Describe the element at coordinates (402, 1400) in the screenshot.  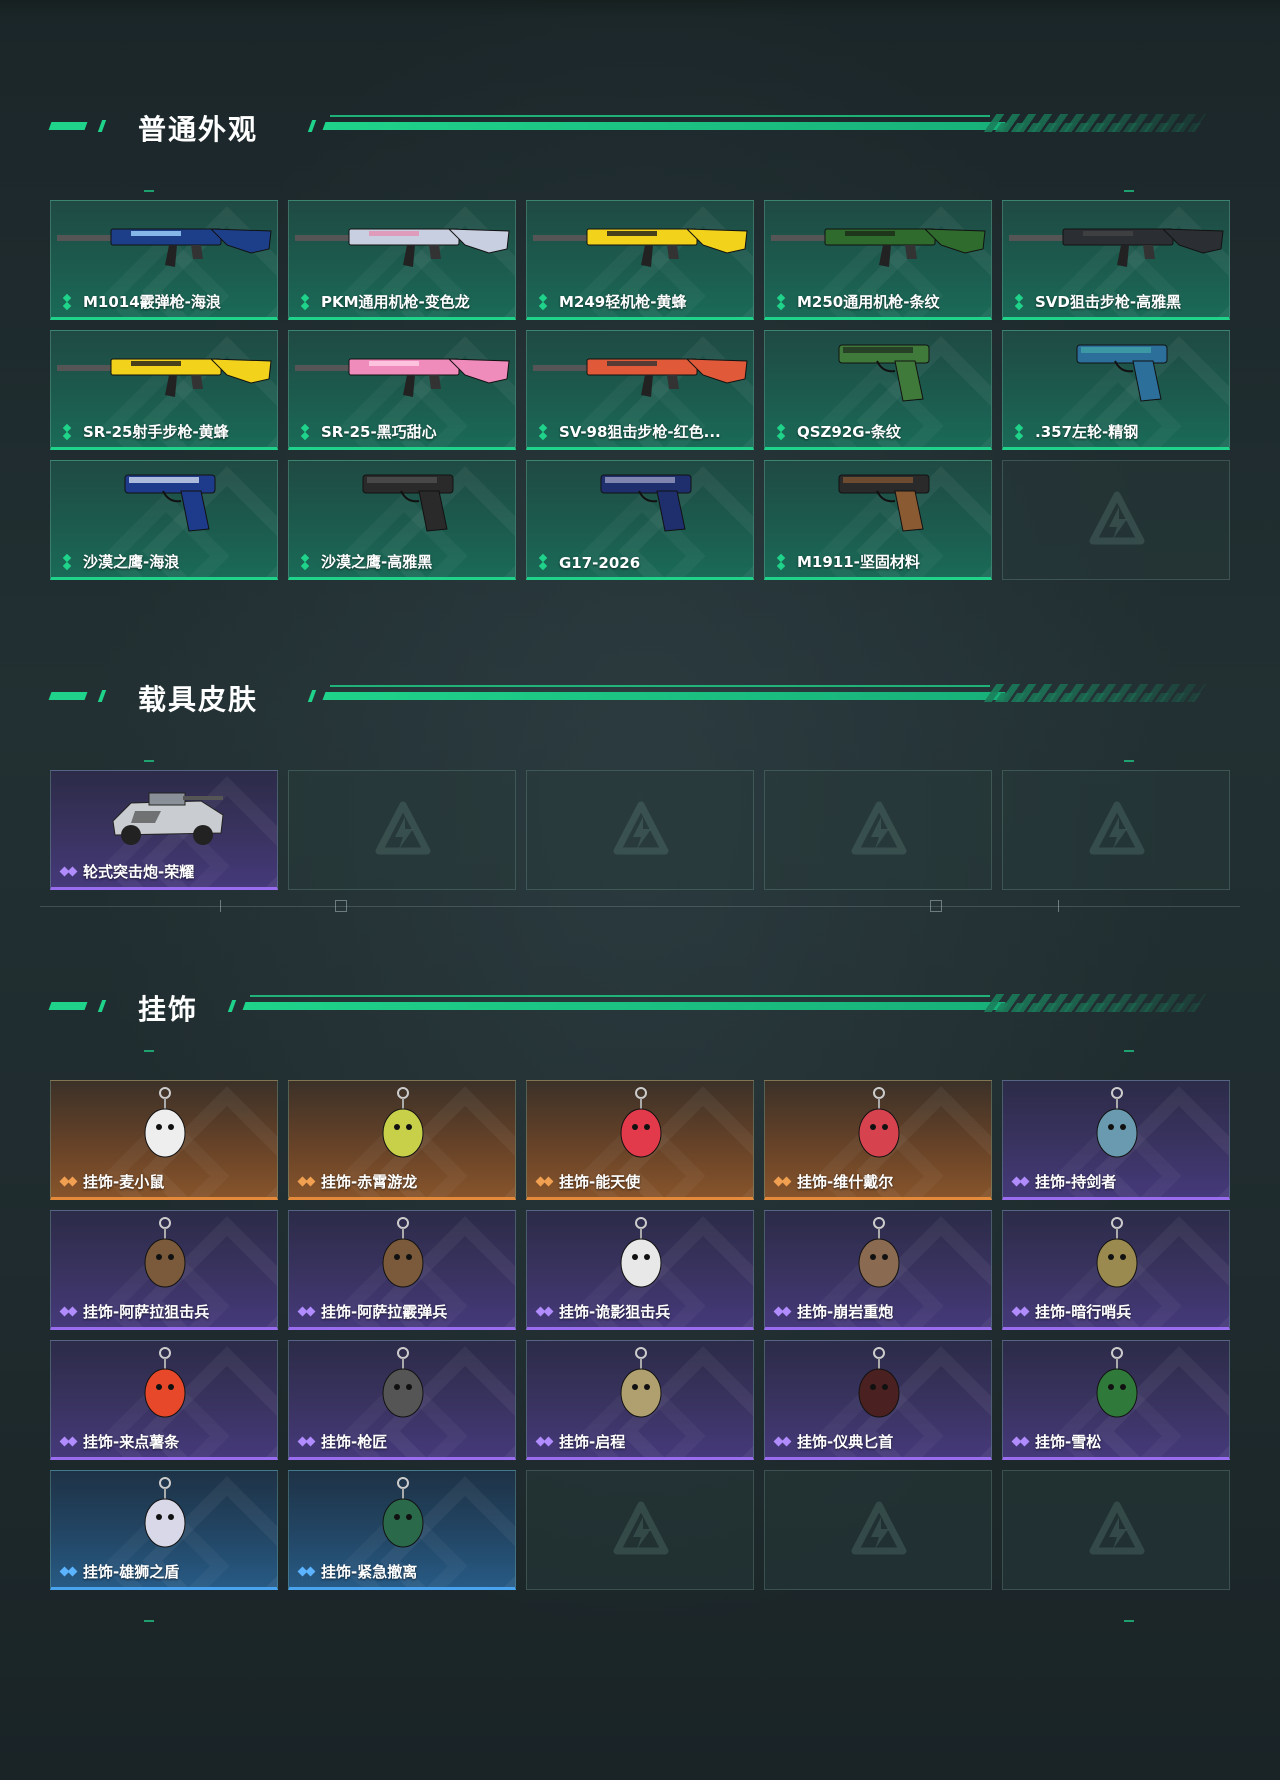
I see `charm-card: 挂饰-枪匠` at that location.